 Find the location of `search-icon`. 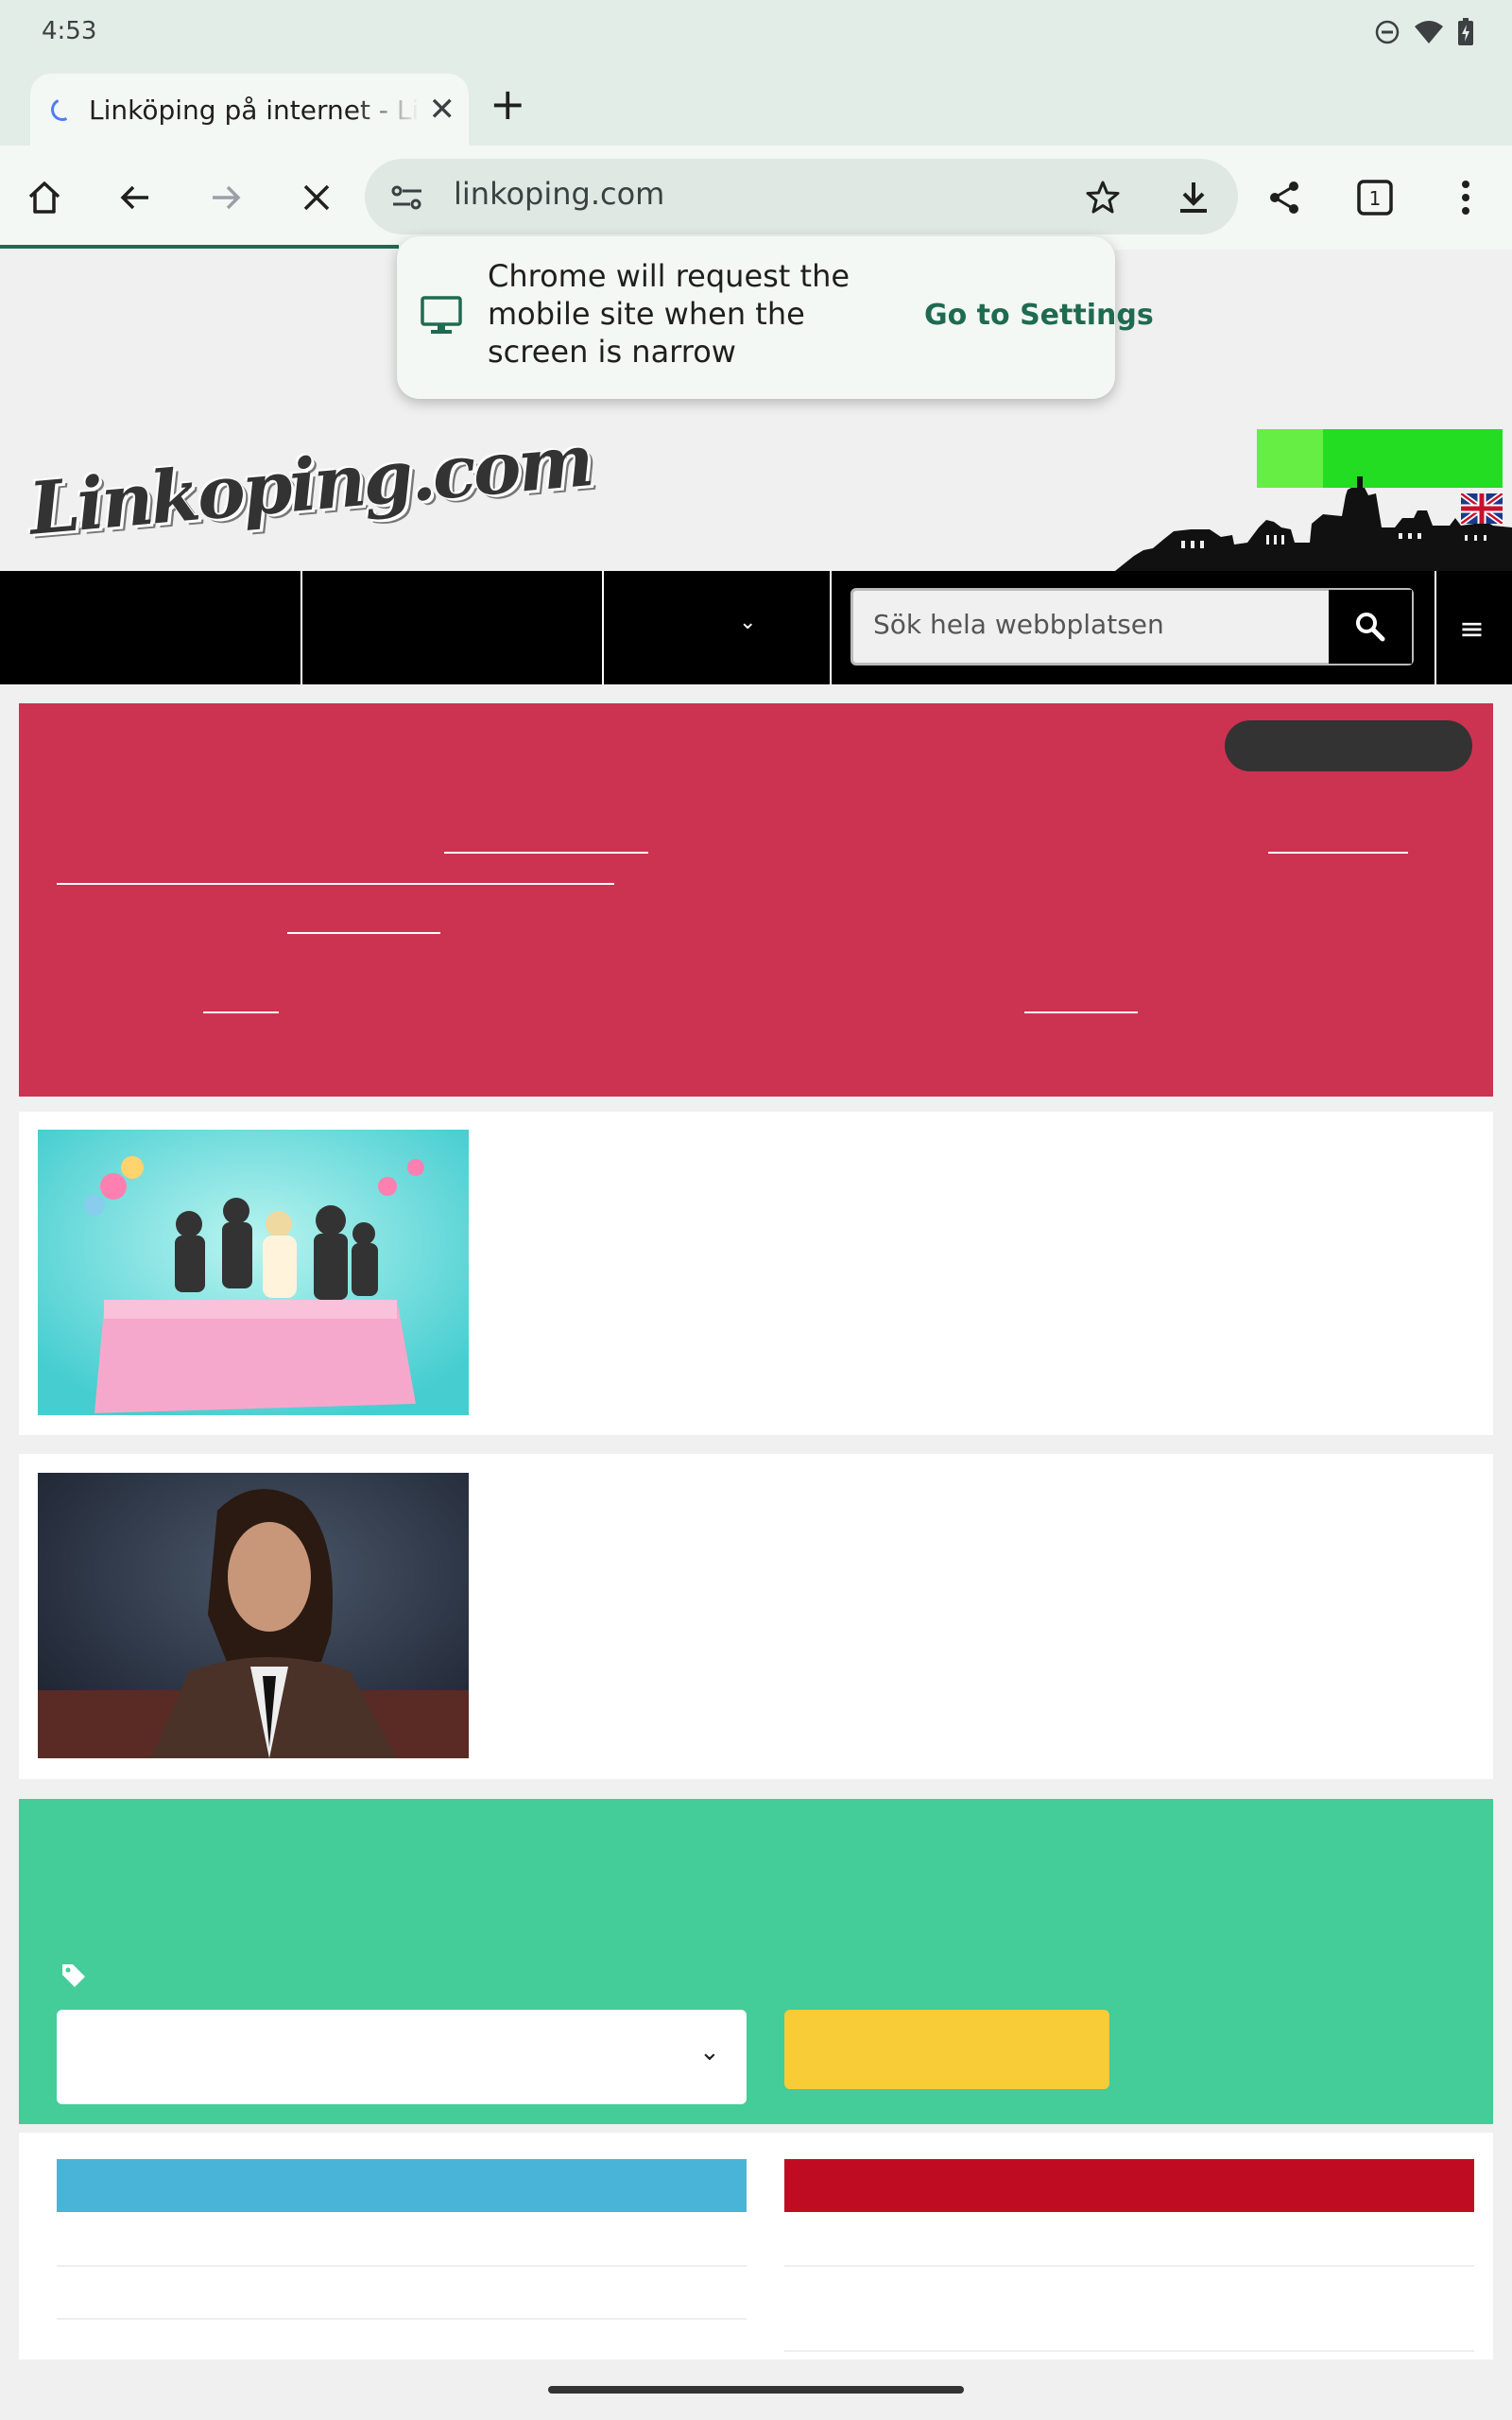

search-icon is located at coordinates (1370, 627).